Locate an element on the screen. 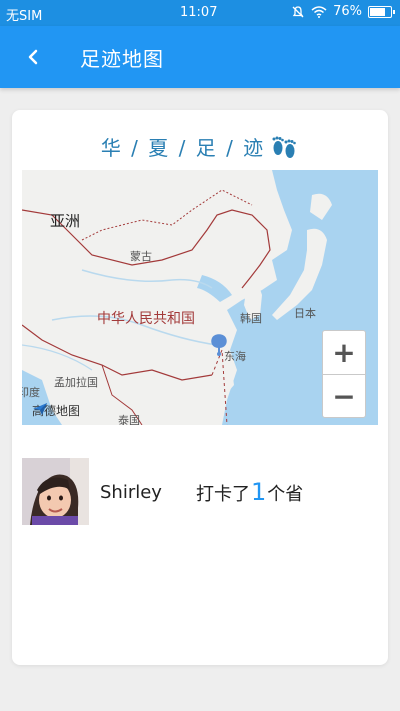 Image resolution: width=400 pixels, height=711 pixels. map-label-mongolia: 蒙古 is located at coordinates (141, 256).